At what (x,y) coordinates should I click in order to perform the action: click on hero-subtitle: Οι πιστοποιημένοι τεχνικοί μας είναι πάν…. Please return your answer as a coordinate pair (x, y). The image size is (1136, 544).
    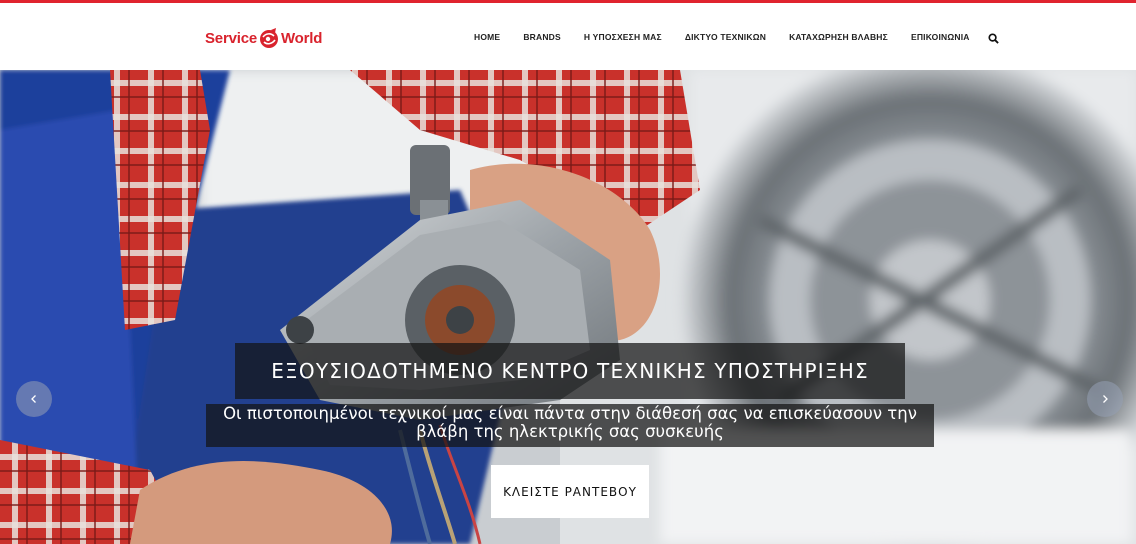
    Looking at the image, I should click on (570, 422).